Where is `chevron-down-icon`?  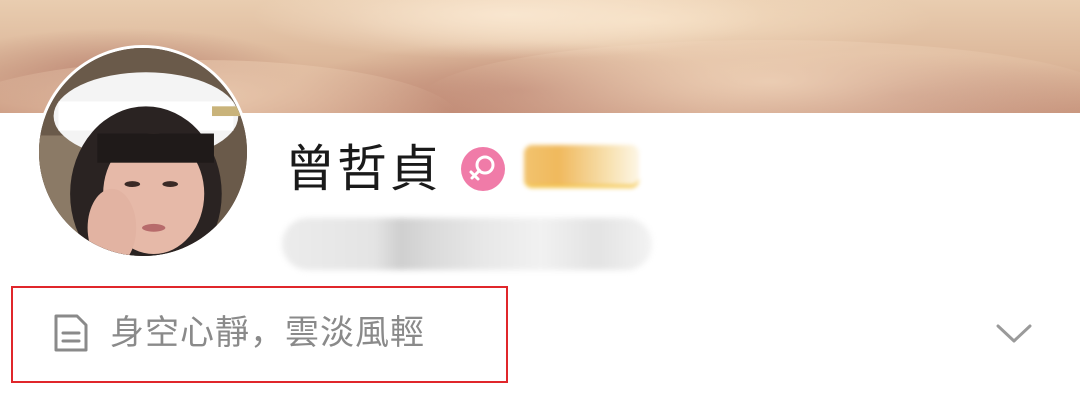
chevron-down-icon is located at coordinates (1014, 333).